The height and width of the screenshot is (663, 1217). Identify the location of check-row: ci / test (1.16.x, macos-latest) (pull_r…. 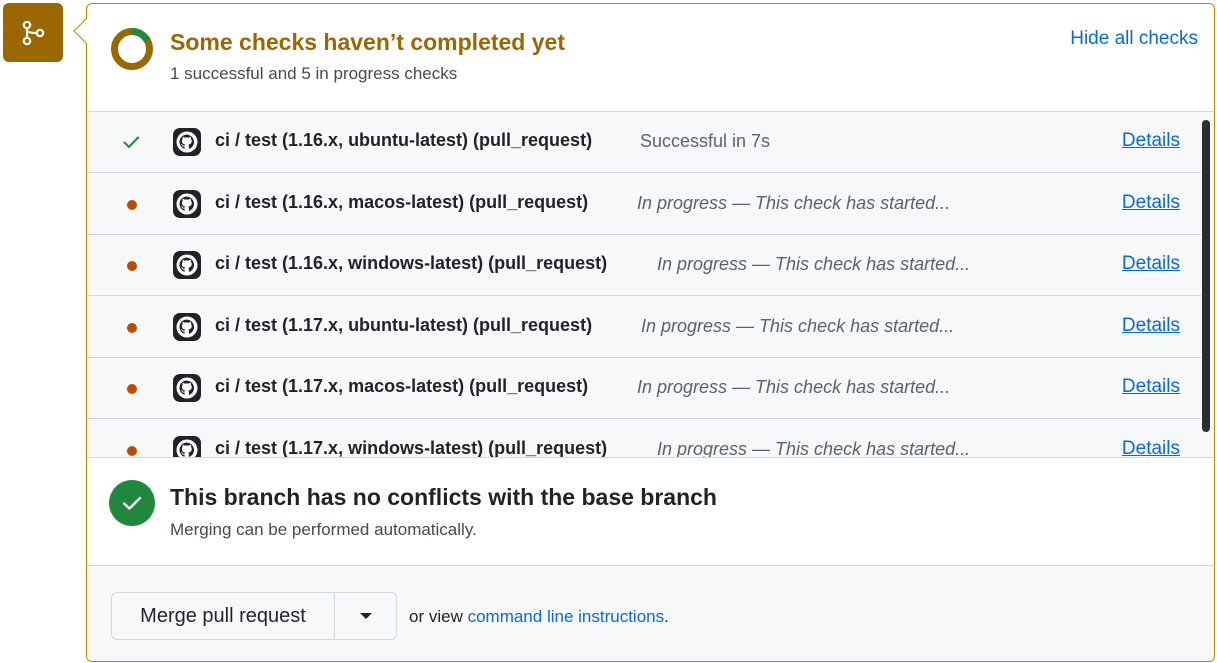
(644, 204).